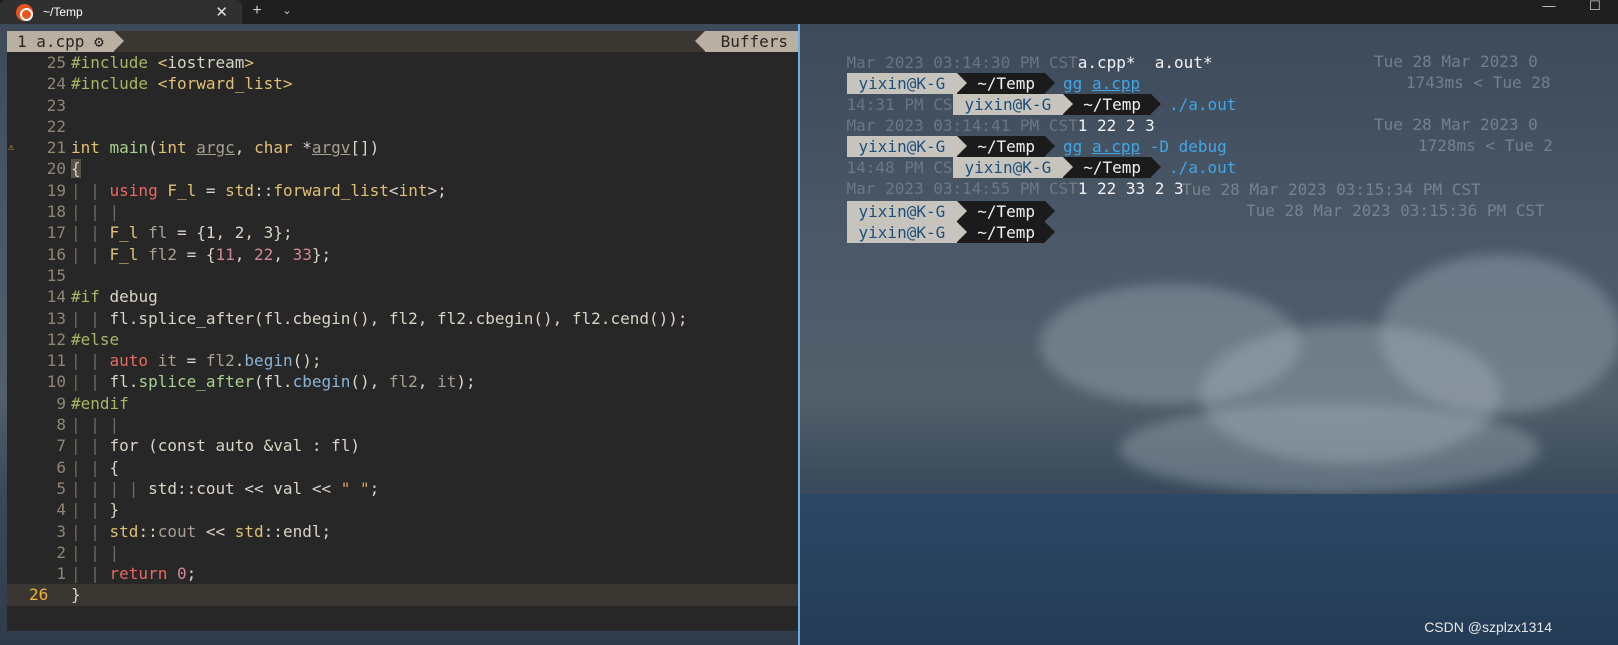  I want to click on prompt-dir: ~/Temp, so click(1006, 232).